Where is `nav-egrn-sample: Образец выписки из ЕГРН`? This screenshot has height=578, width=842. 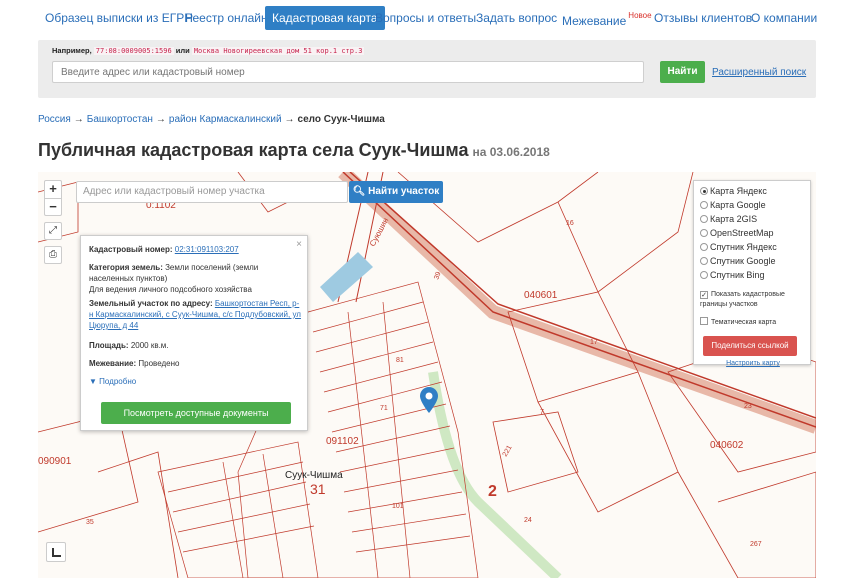
nav-egrn-sample: Образец выписки из ЕГРН is located at coordinates (119, 18).